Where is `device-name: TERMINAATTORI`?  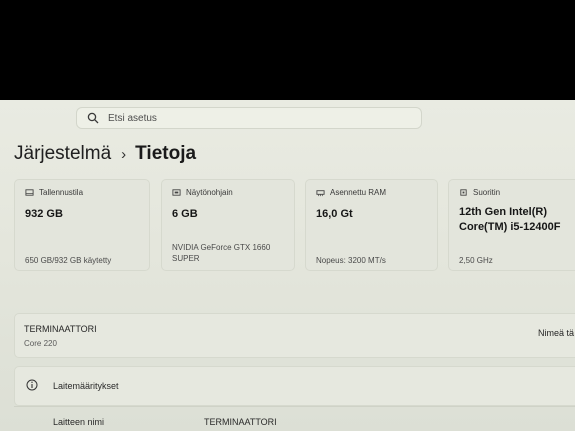 device-name: TERMINAATTORI is located at coordinates (60, 329).